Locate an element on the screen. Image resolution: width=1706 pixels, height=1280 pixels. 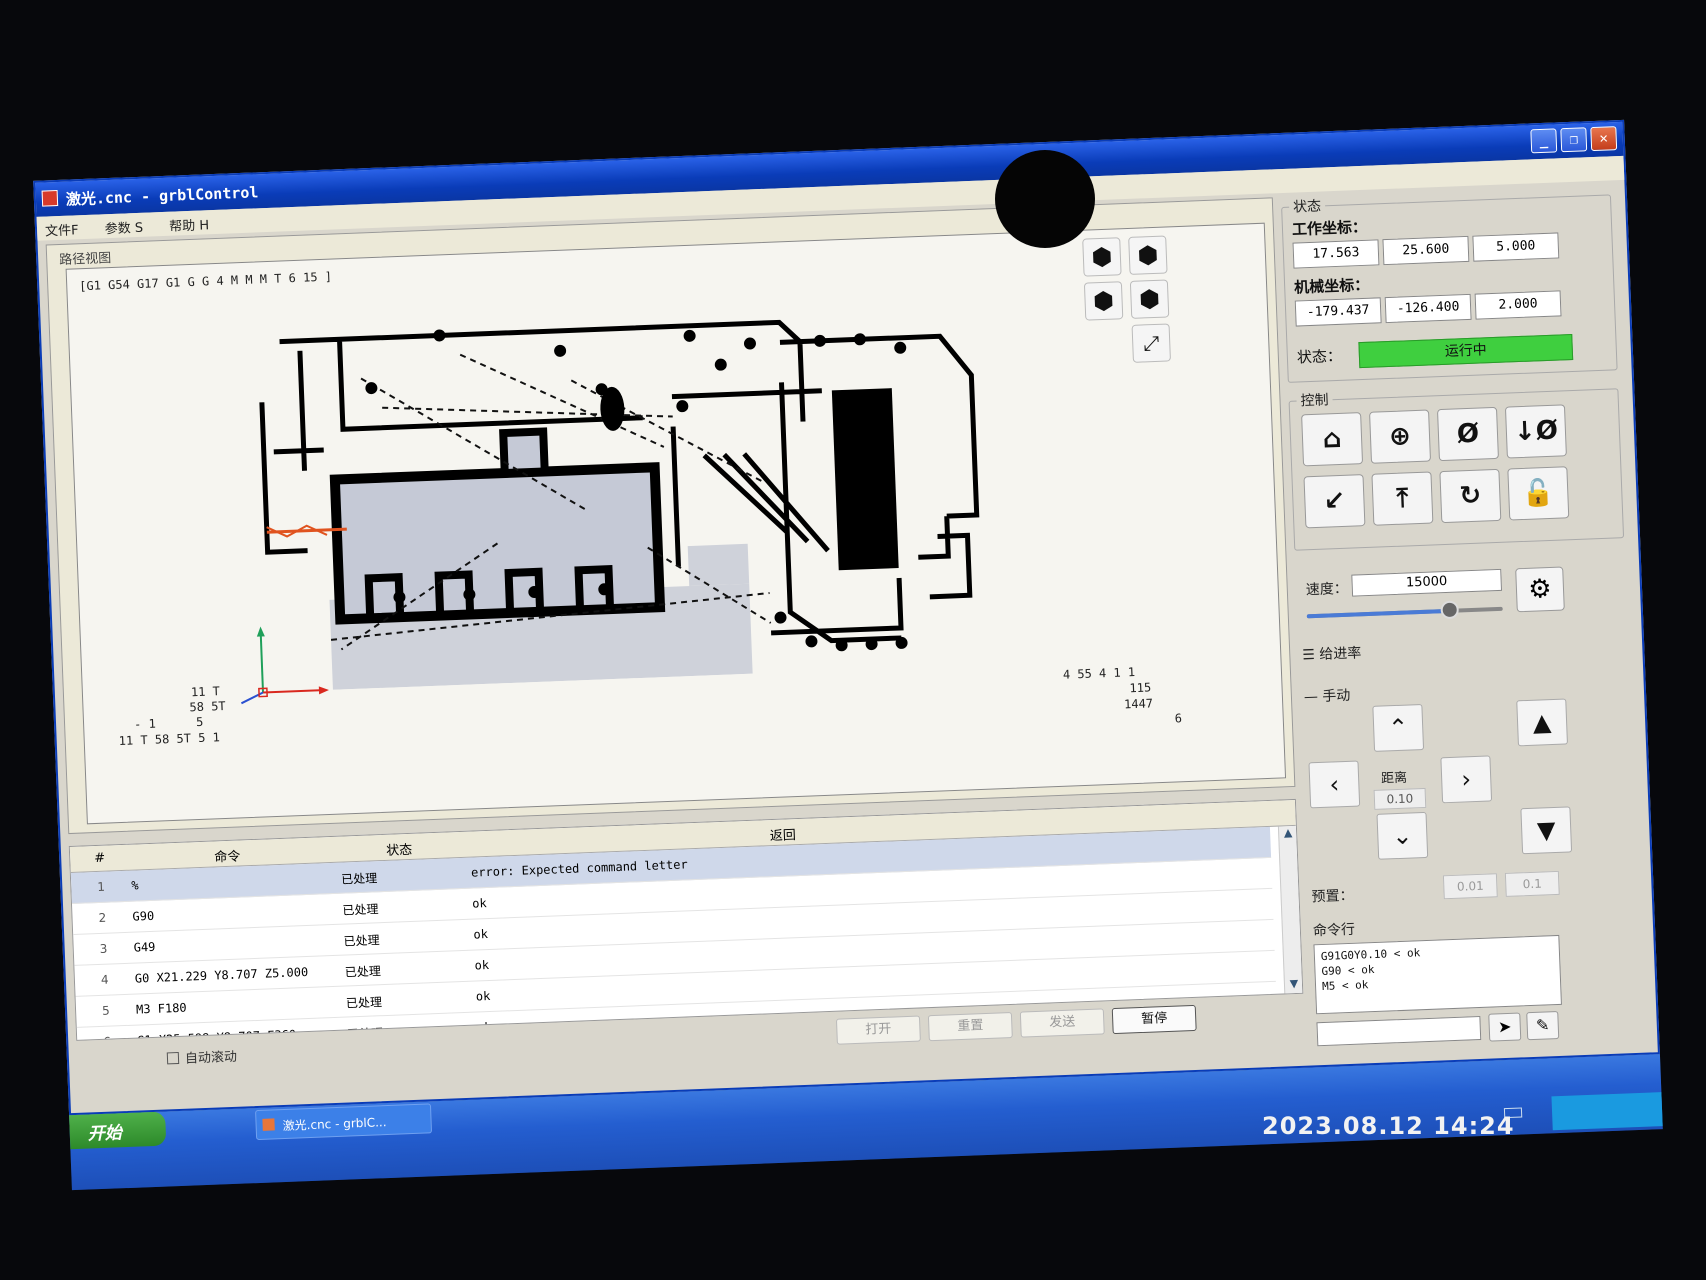
safe-position-icon: ⤒ is located at coordinates (1402, 498).